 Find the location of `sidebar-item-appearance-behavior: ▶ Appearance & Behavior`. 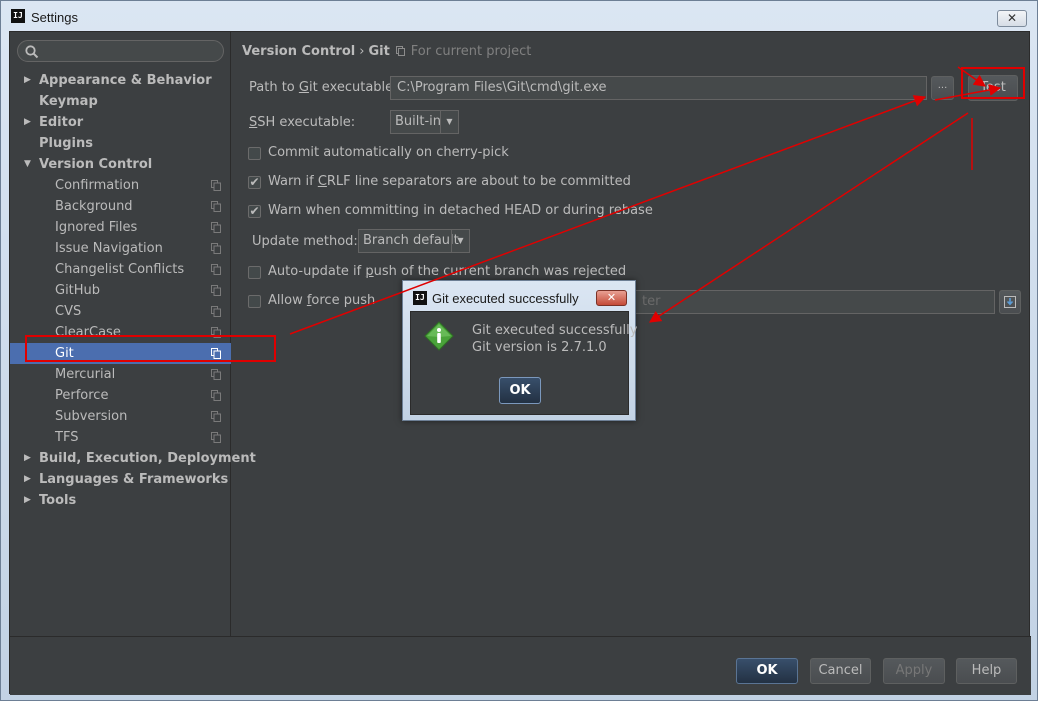

sidebar-item-appearance-behavior: ▶ Appearance & Behavior is located at coordinates (120, 80).